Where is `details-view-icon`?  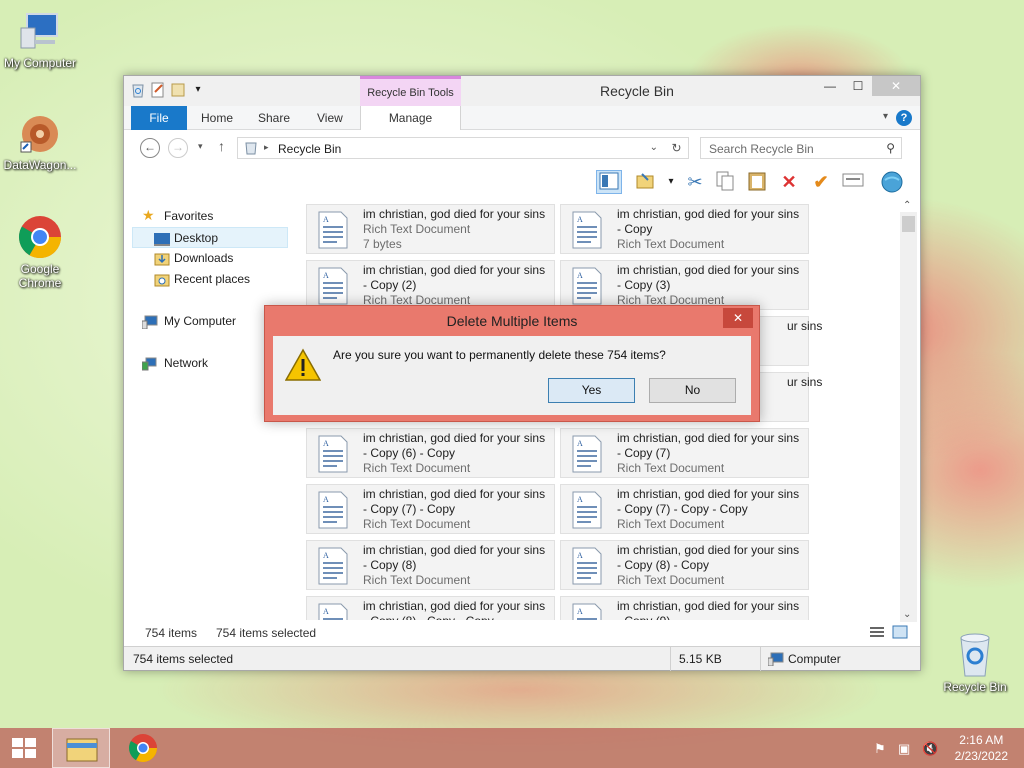 details-view-icon is located at coordinates (877, 633).